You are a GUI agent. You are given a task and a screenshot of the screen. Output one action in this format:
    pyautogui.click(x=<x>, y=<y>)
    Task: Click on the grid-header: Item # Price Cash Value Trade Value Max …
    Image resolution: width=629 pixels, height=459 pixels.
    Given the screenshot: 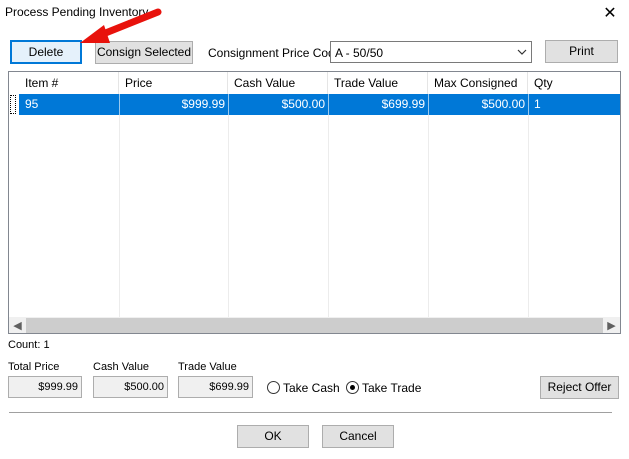 What is the action you would take?
    pyautogui.click(x=314, y=83)
    